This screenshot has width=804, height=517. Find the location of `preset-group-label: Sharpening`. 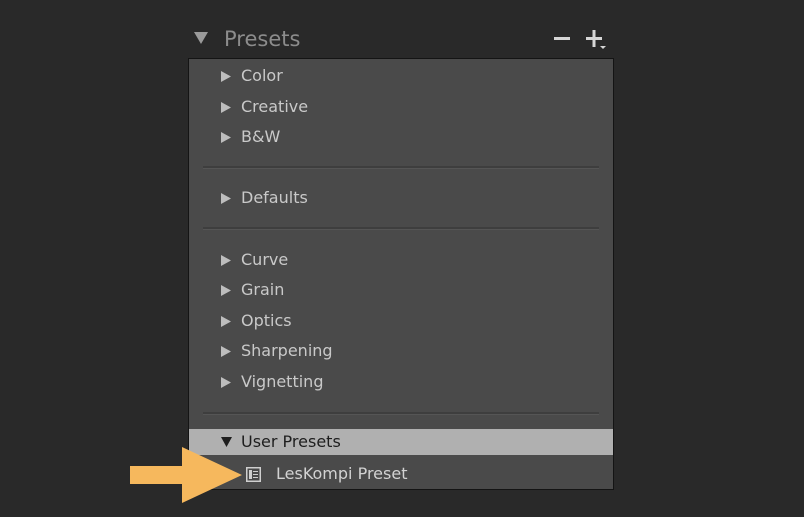

preset-group-label: Sharpening is located at coordinates (287, 350).